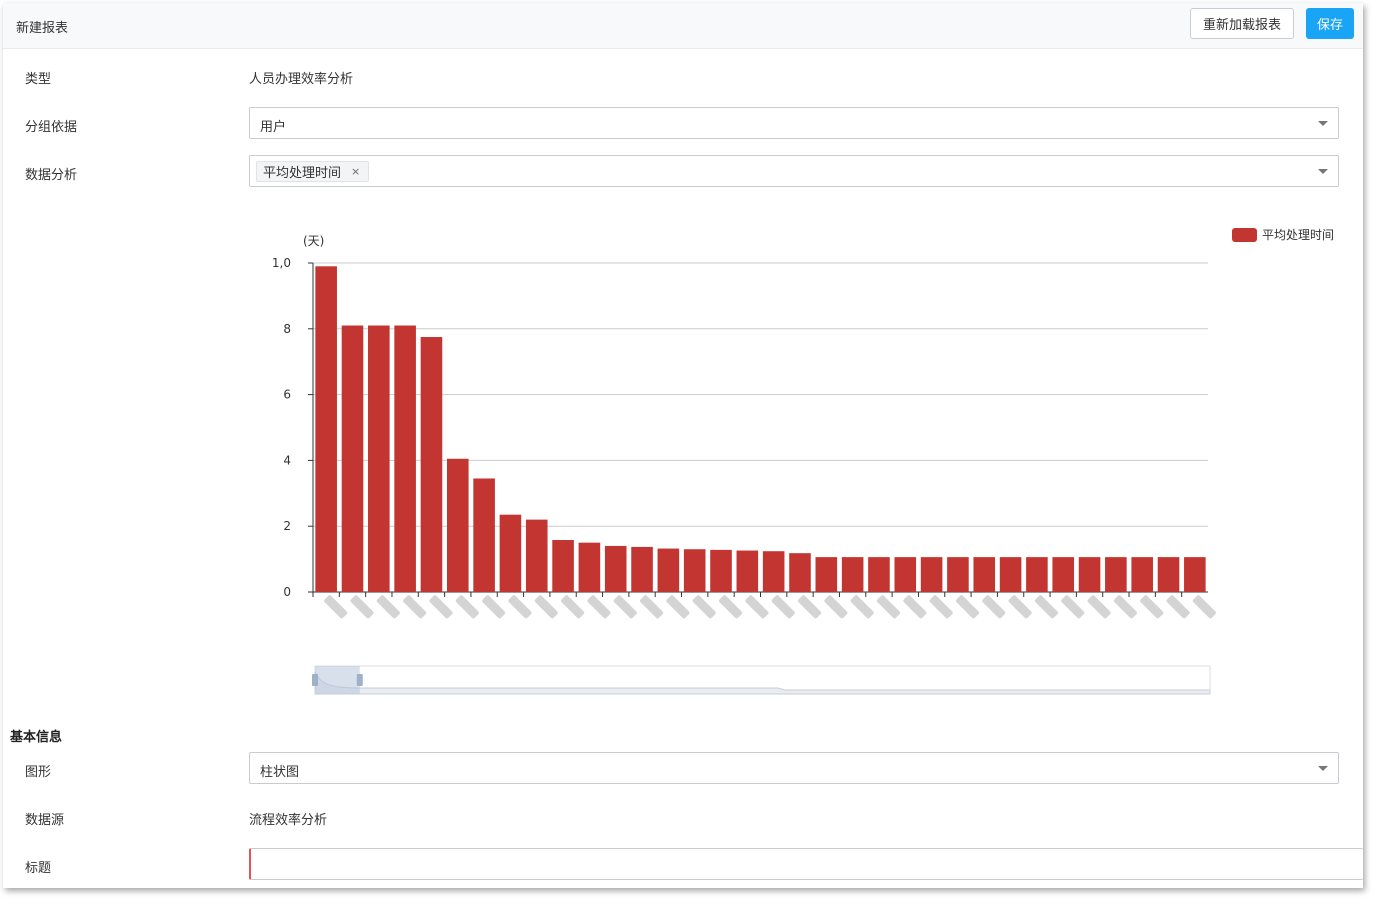 Image resolution: width=1380 pixels, height=906 pixels. Describe the element at coordinates (794, 768) in the screenshot. I see `shape-select: 柱状图` at that location.